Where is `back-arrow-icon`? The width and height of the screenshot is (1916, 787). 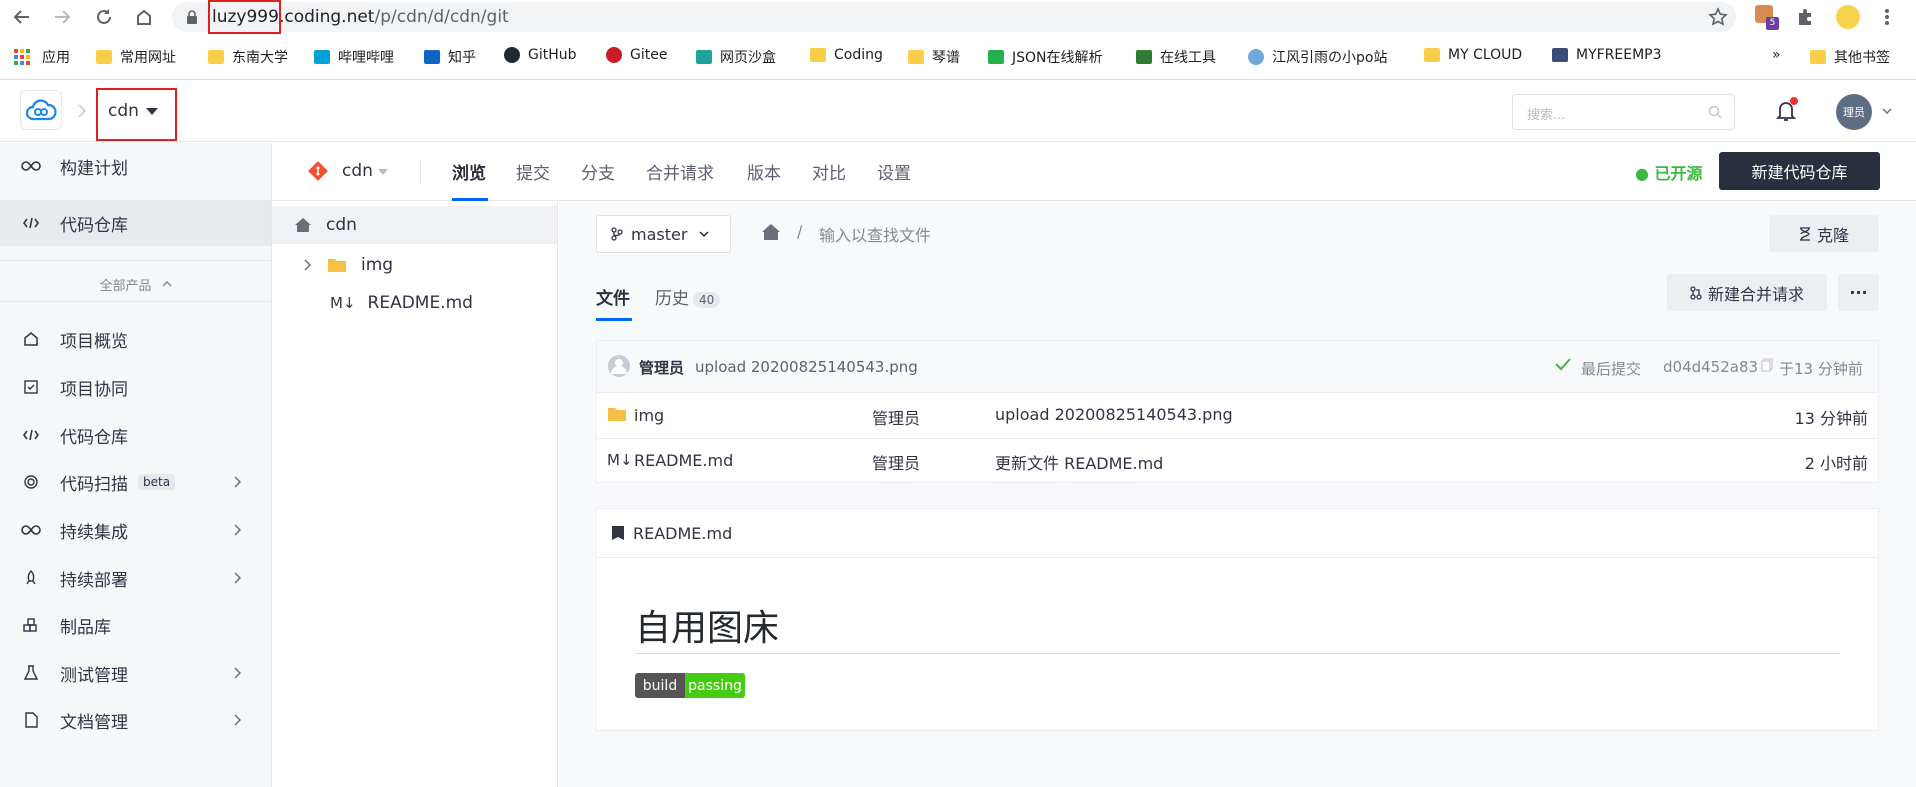
back-arrow-icon is located at coordinates (22, 17).